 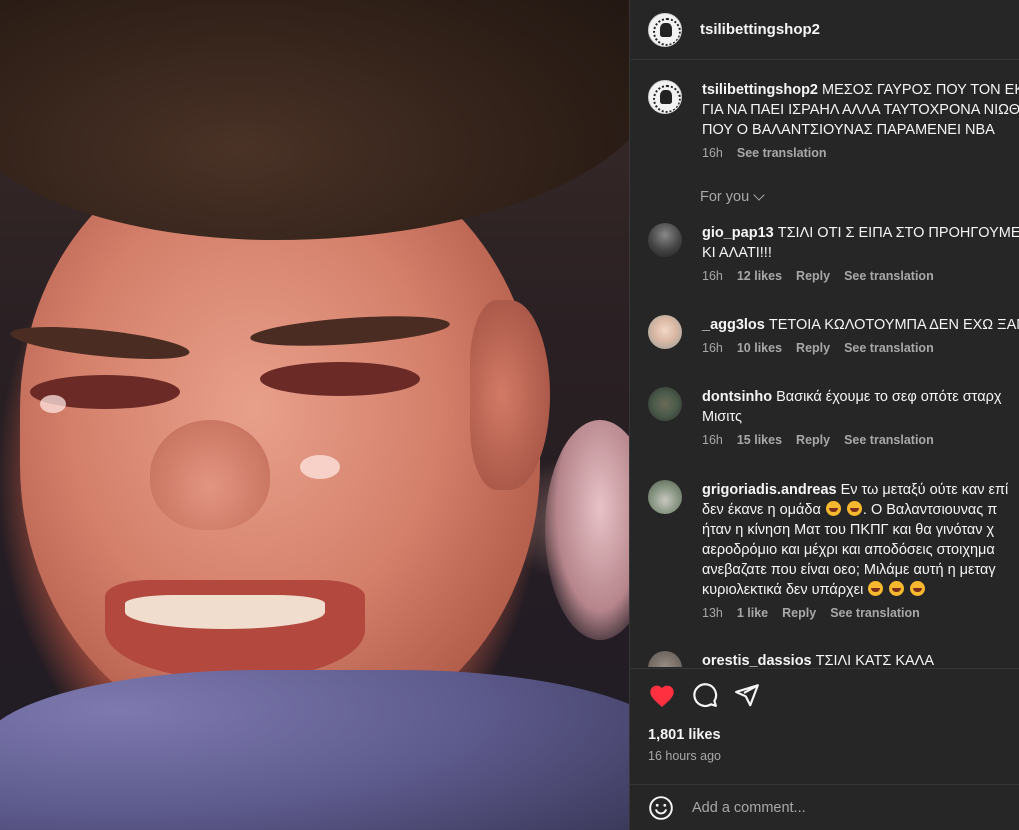 I want to click on right-eye, so click(x=340, y=379).